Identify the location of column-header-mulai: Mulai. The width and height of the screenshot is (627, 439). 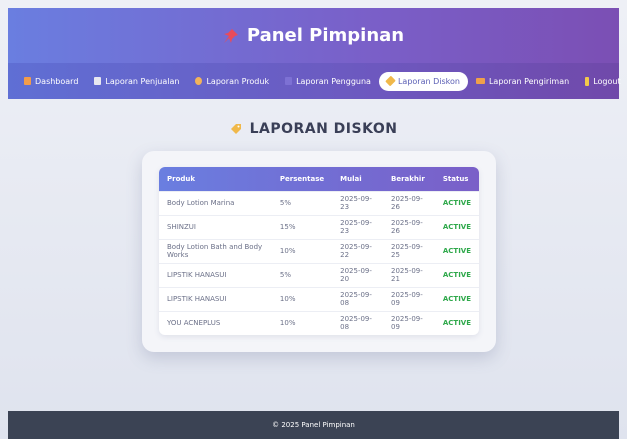
(351, 178).